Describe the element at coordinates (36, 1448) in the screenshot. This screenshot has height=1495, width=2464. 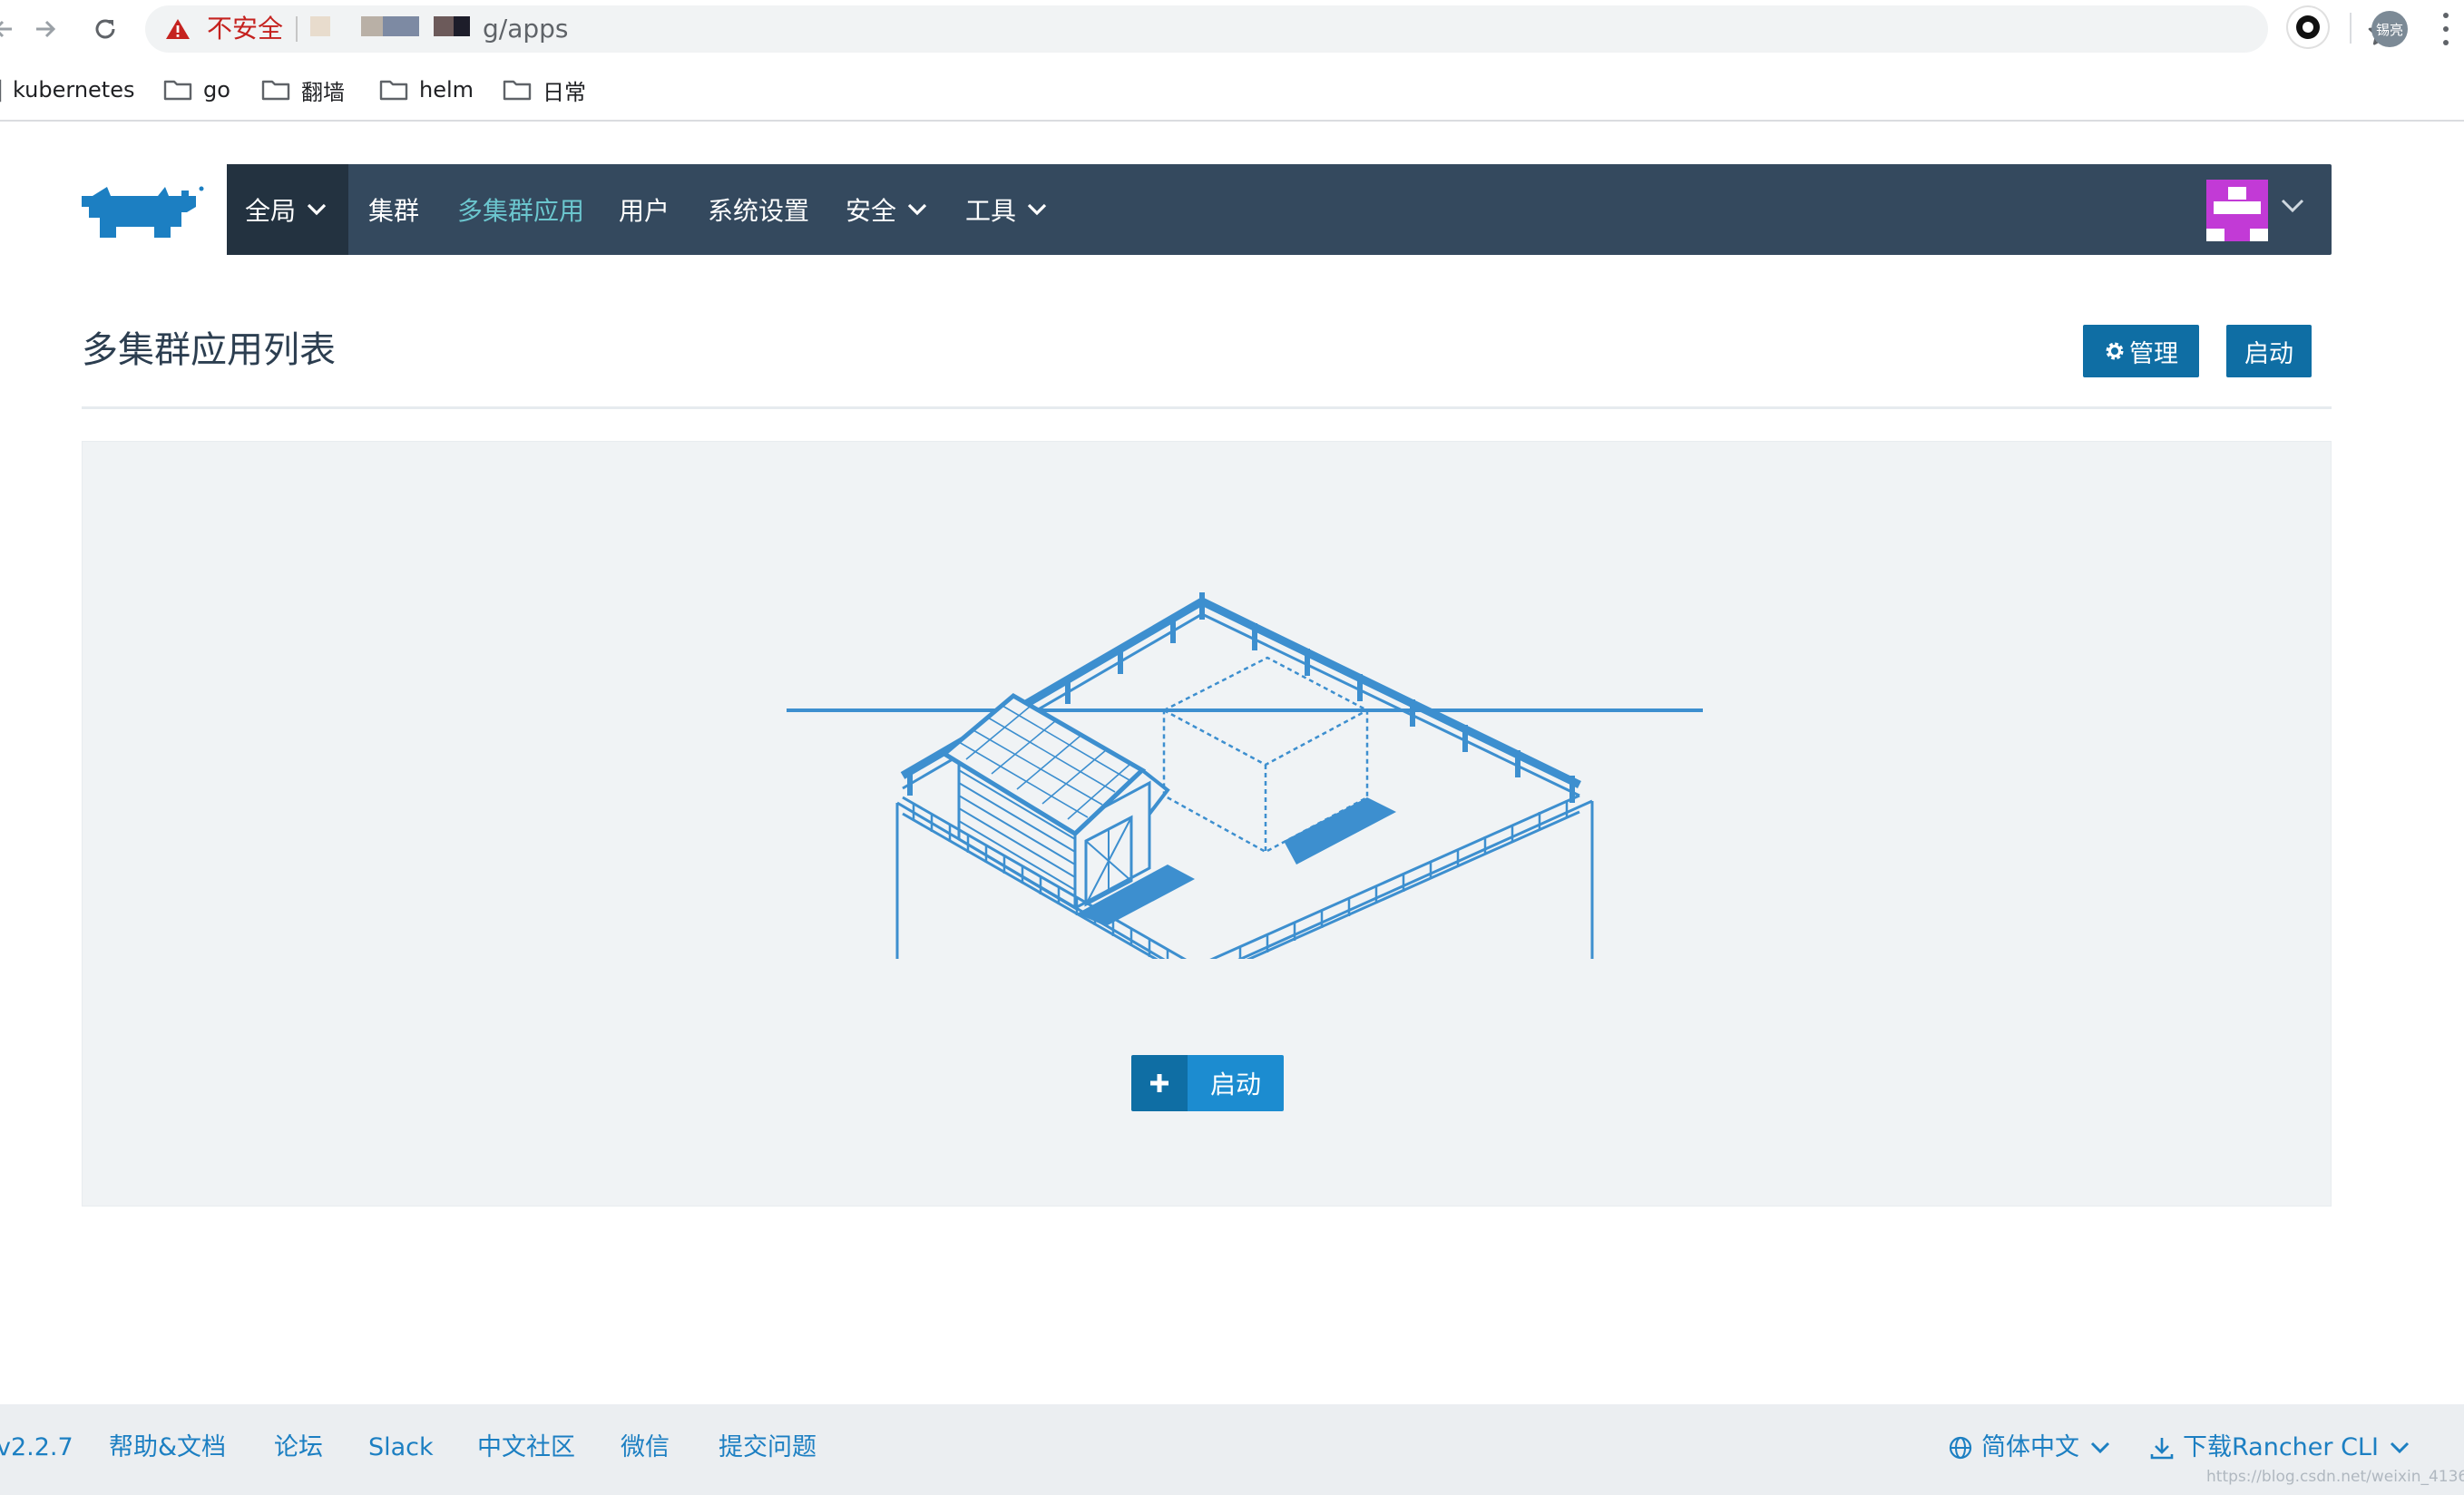
I see `version-link: v2.2.7` at that location.